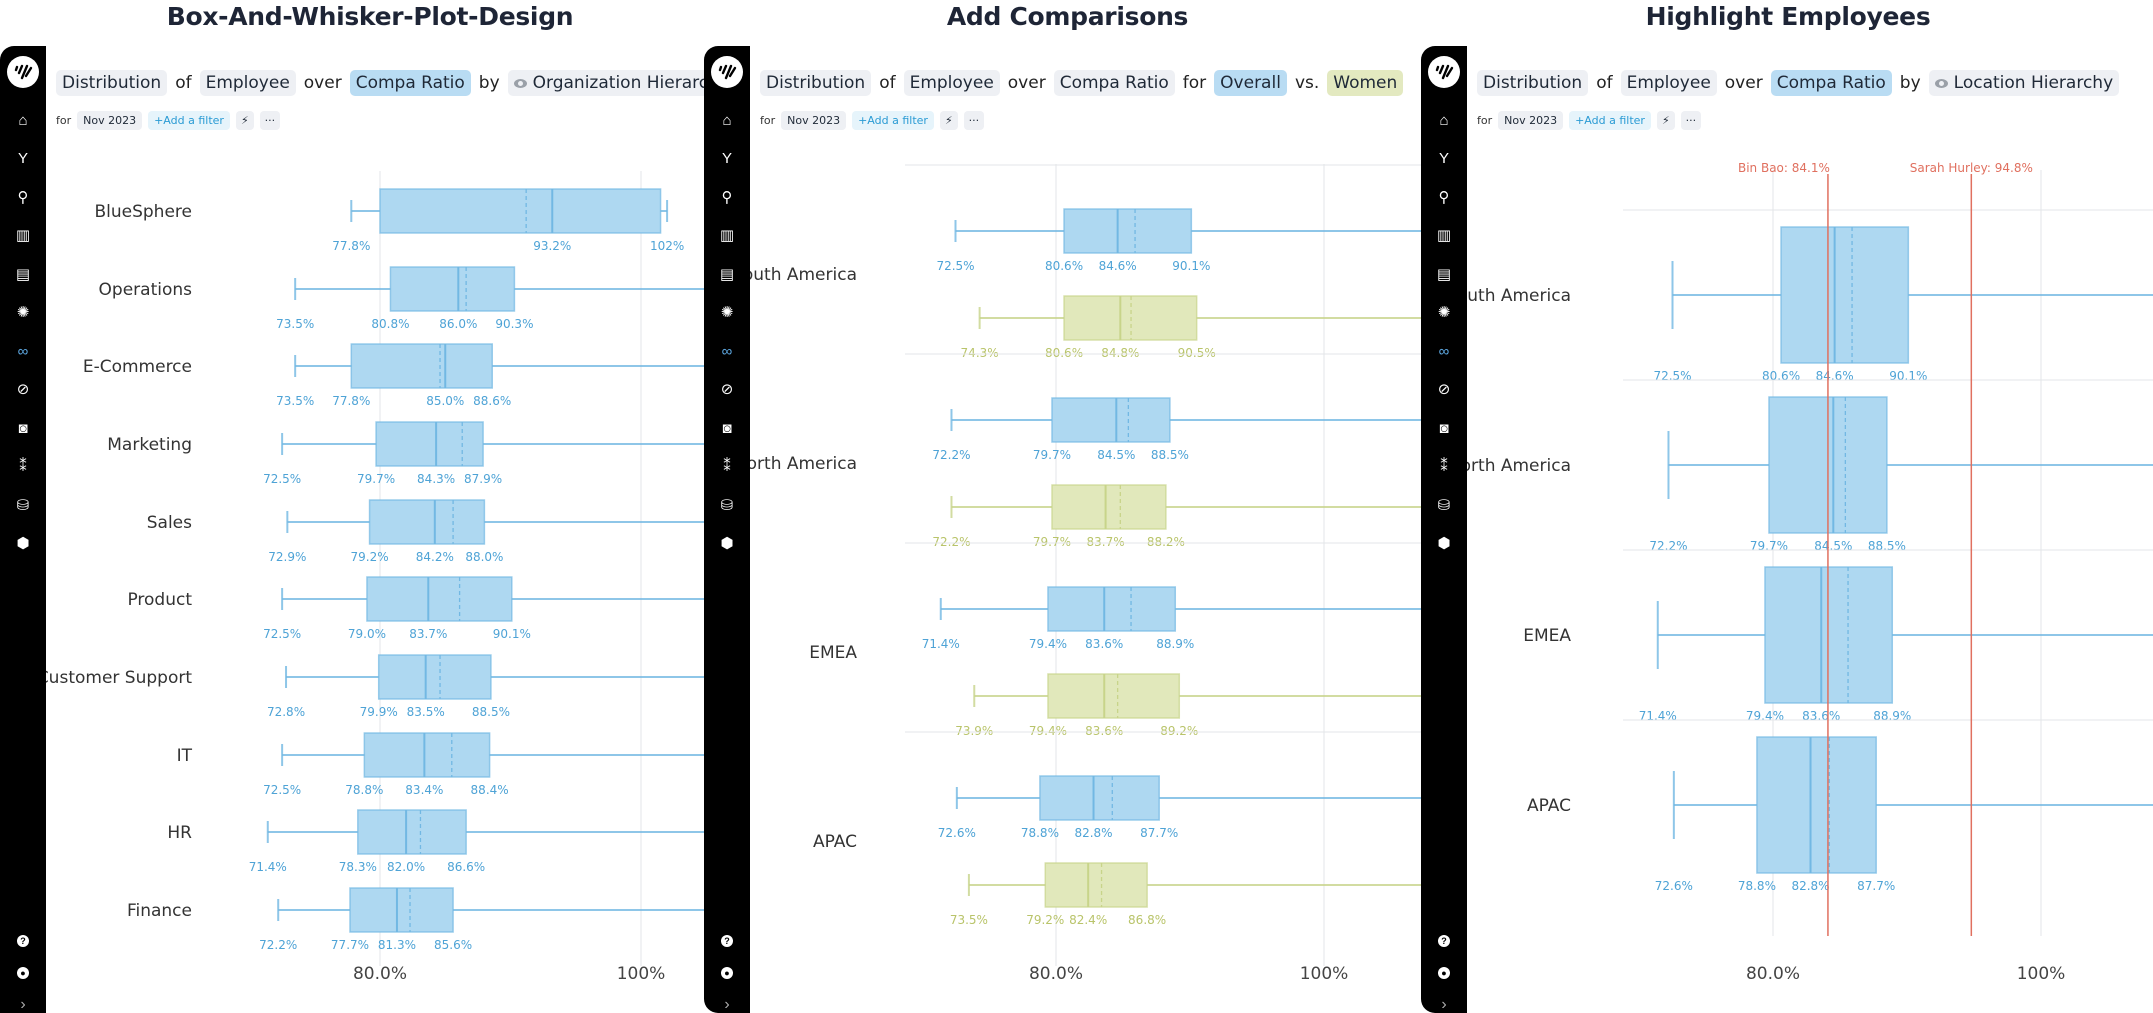 This screenshot has width=2153, height=1013. What do you see at coordinates (1365, 83) in the screenshot?
I see `query-chip-women: Women` at bounding box center [1365, 83].